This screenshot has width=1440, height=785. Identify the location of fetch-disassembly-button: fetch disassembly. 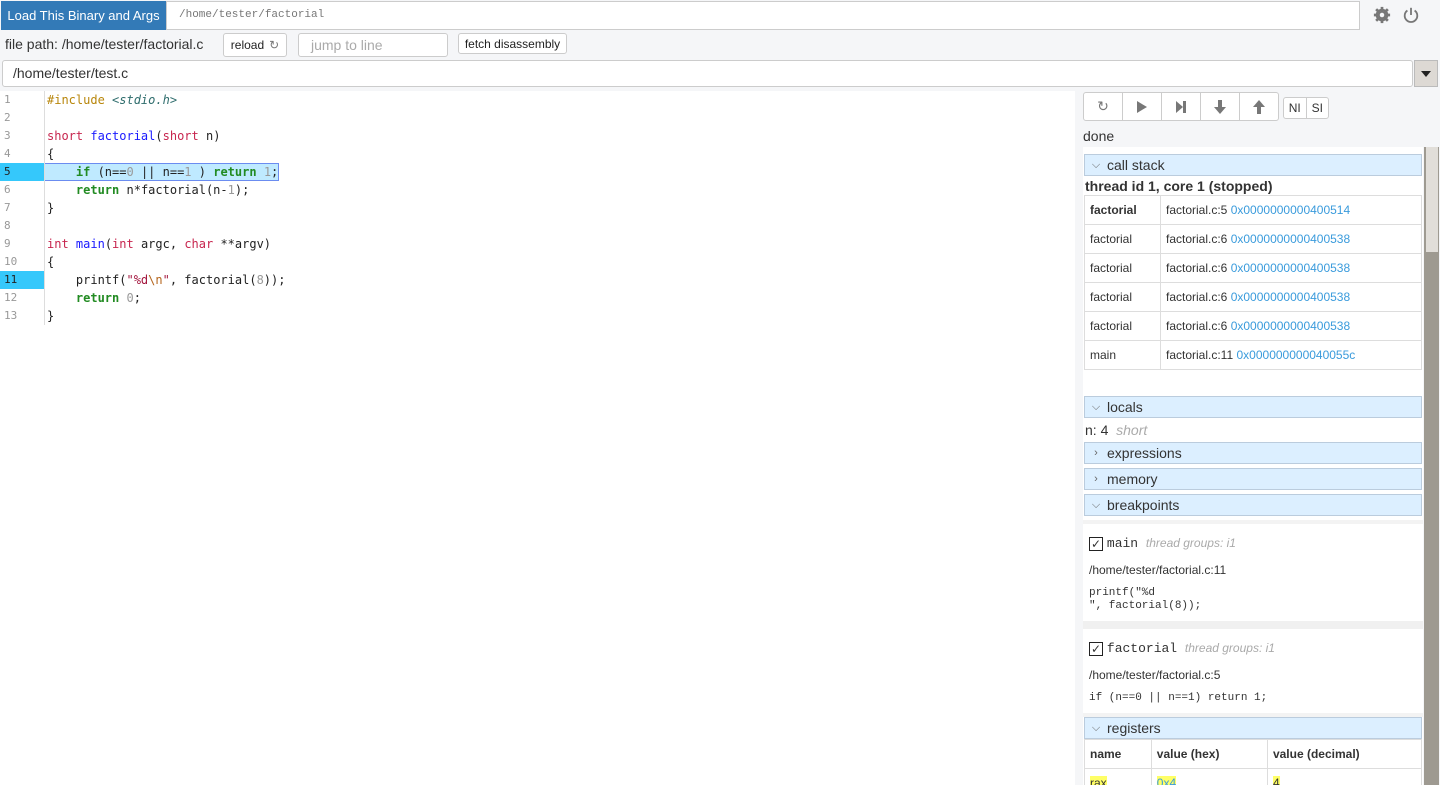
(512, 43).